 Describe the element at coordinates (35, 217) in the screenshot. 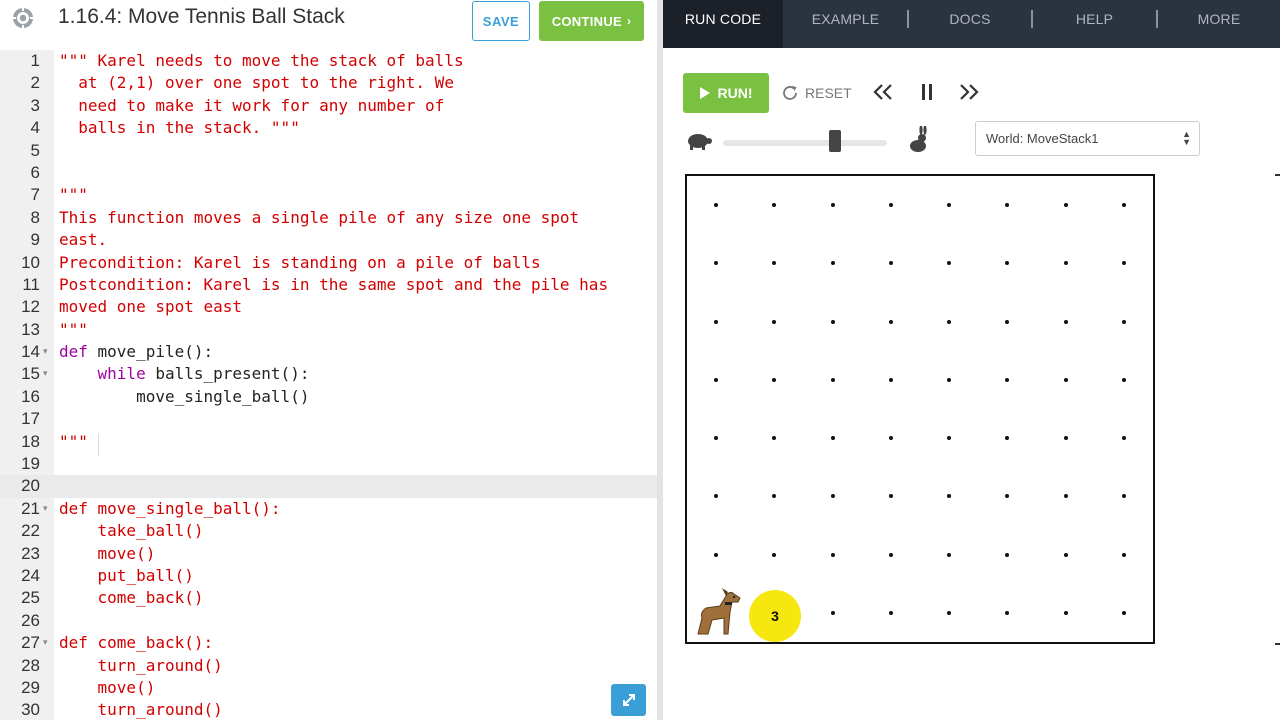

I see `line-number: 8` at that location.